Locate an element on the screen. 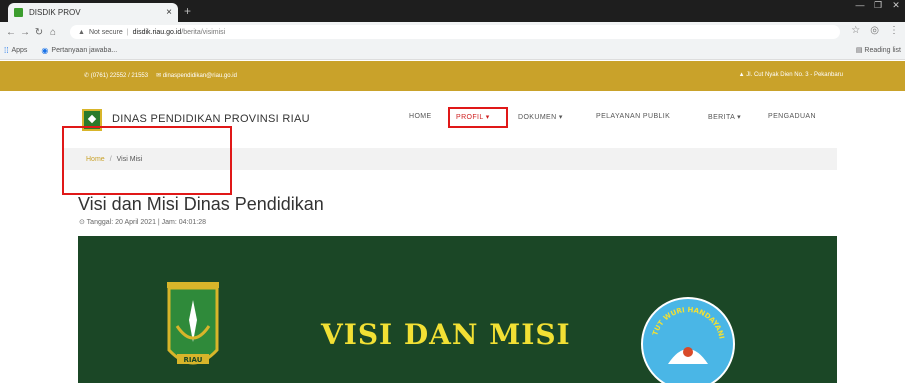  tut-wuri-handayani-emblem-icon: TUT WURI HANDAYANI is located at coordinates (688, 340).